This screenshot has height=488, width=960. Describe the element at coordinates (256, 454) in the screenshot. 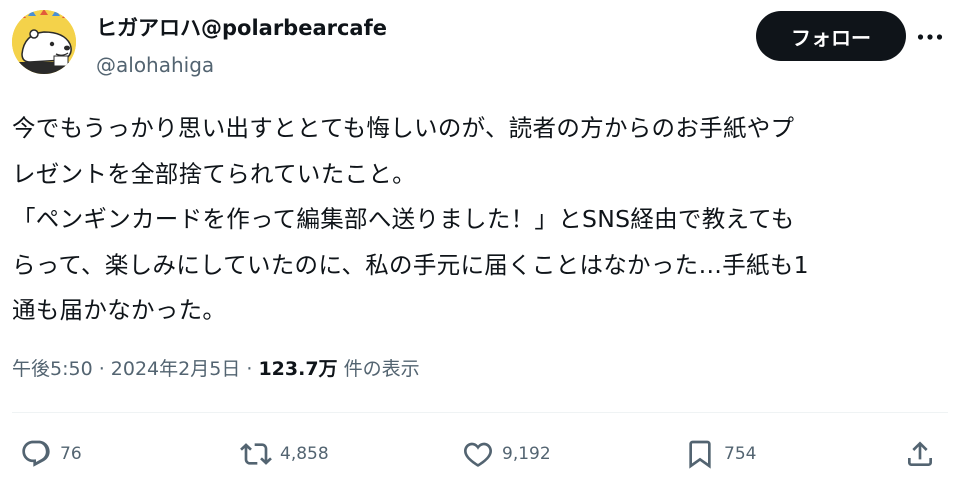

I see `repost-icon` at that location.